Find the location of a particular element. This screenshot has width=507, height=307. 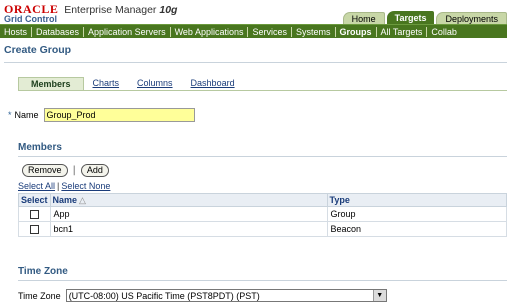

title-divider is located at coordinates (255, 62).